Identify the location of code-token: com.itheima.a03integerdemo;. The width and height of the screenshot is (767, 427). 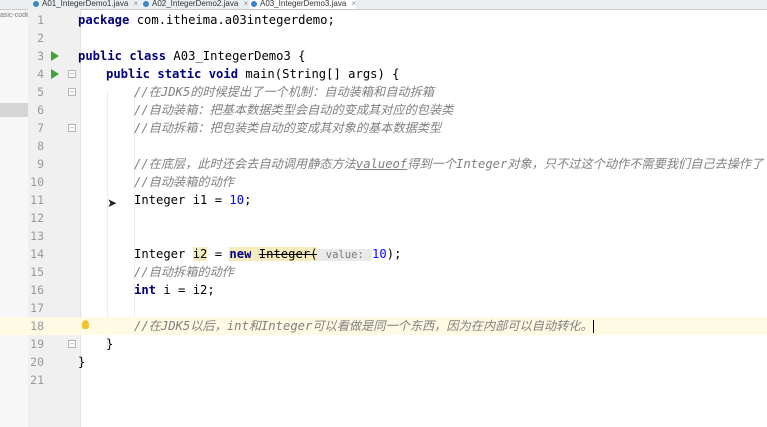
(232, 20).